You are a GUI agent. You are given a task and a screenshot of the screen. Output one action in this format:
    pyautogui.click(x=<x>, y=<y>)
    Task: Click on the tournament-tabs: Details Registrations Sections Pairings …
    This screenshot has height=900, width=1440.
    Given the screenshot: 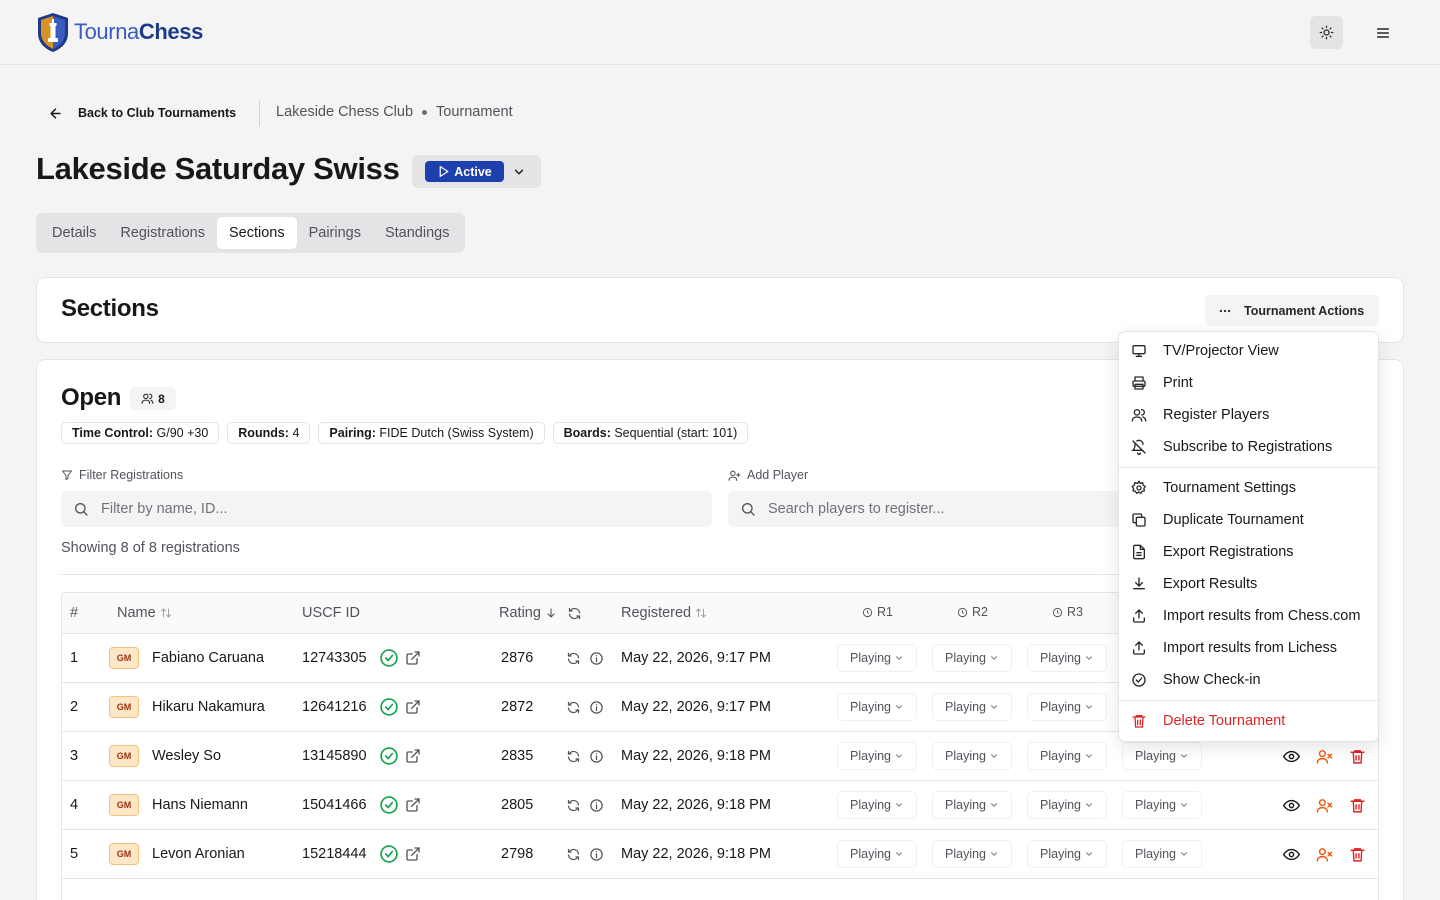 What is the action you would take?
    pyautogui.click(x=251, y=233)
    